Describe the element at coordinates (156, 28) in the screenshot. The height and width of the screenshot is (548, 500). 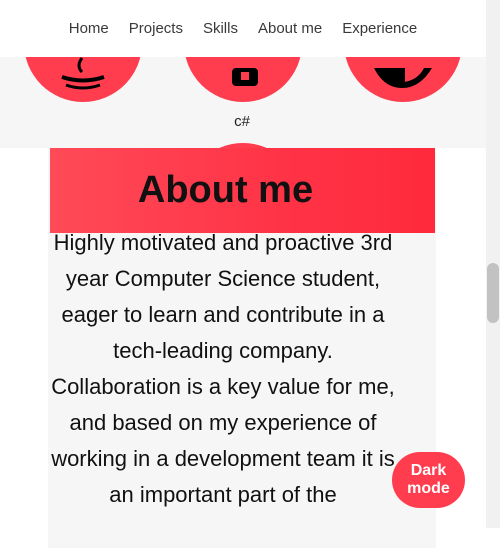
I see `nav-projects-link: Projects` at that location.